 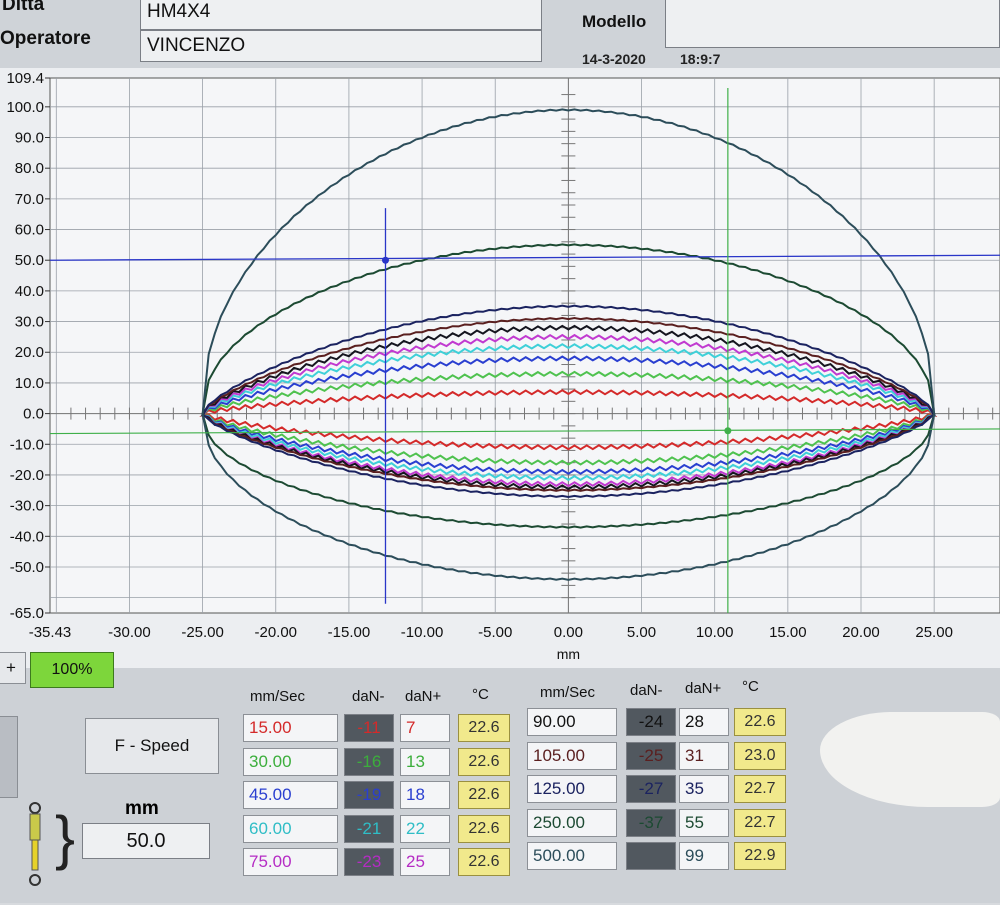 I want to click on right-dn-minus-cell: -24, so click(x=651, y=722).